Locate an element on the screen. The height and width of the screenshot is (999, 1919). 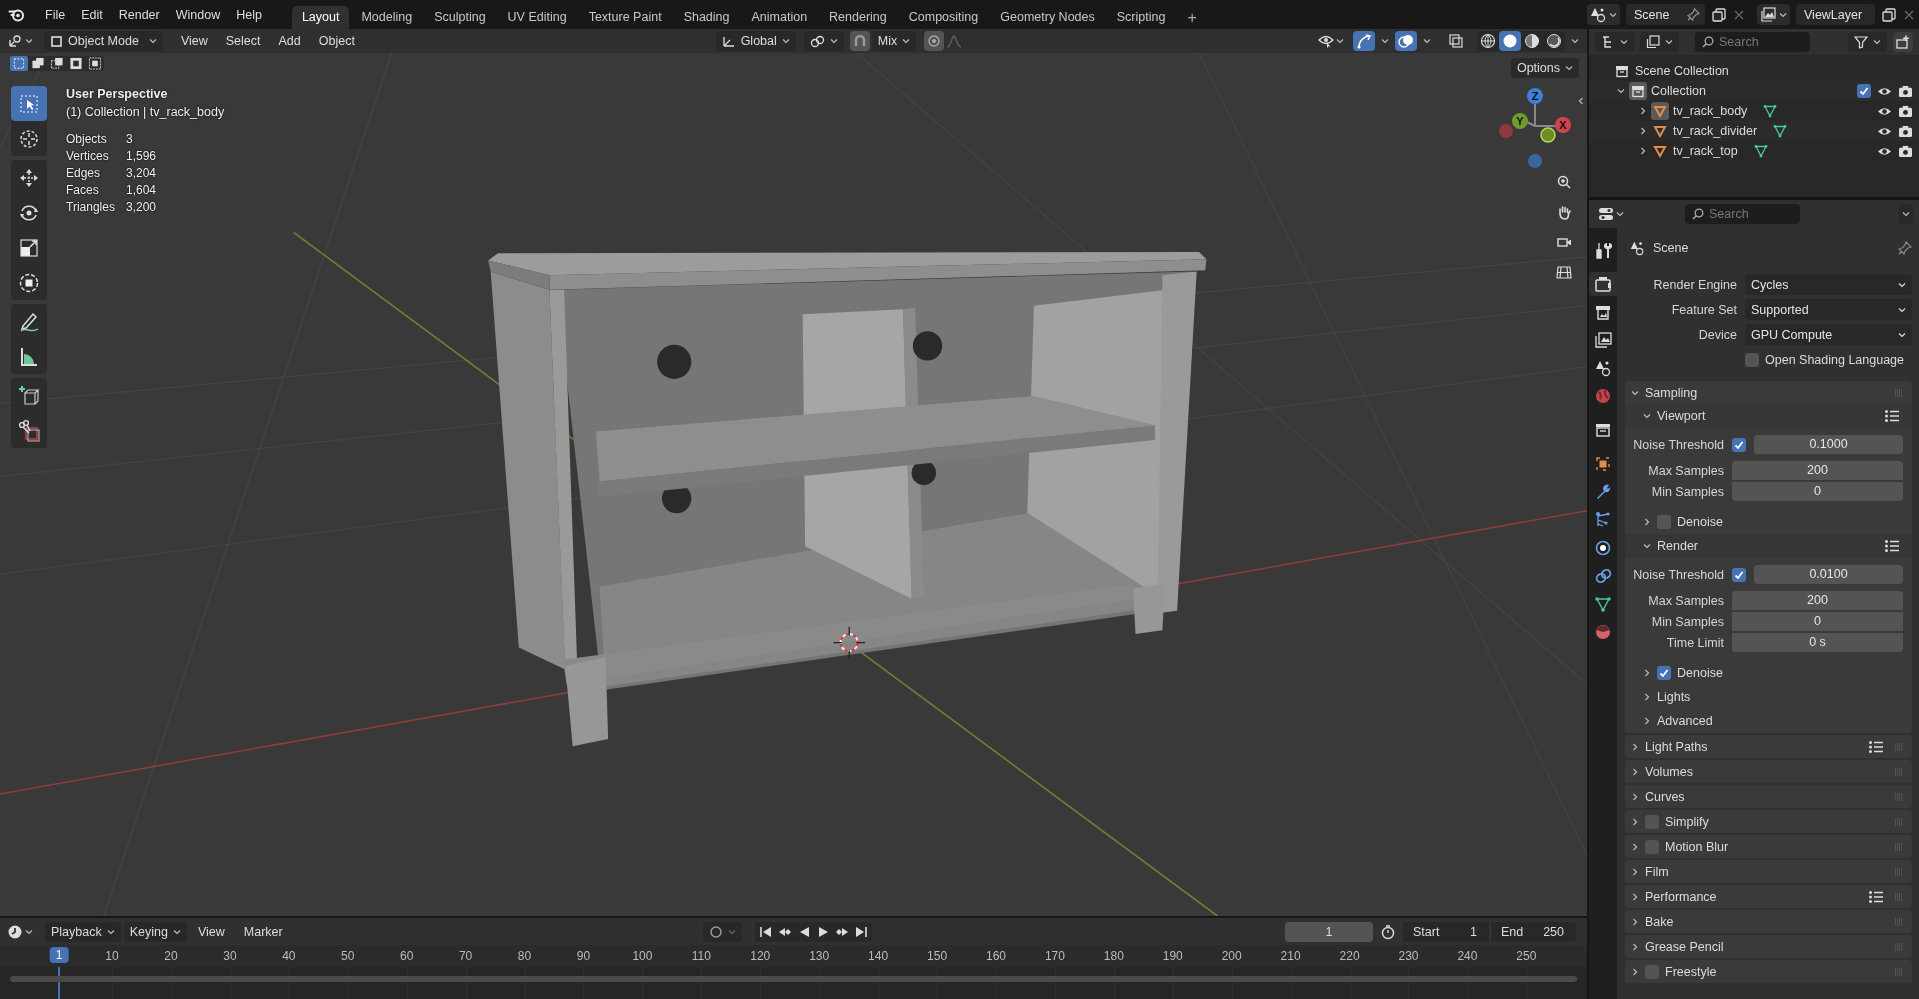
filter-type-button is located at coordinates (1659, 42).